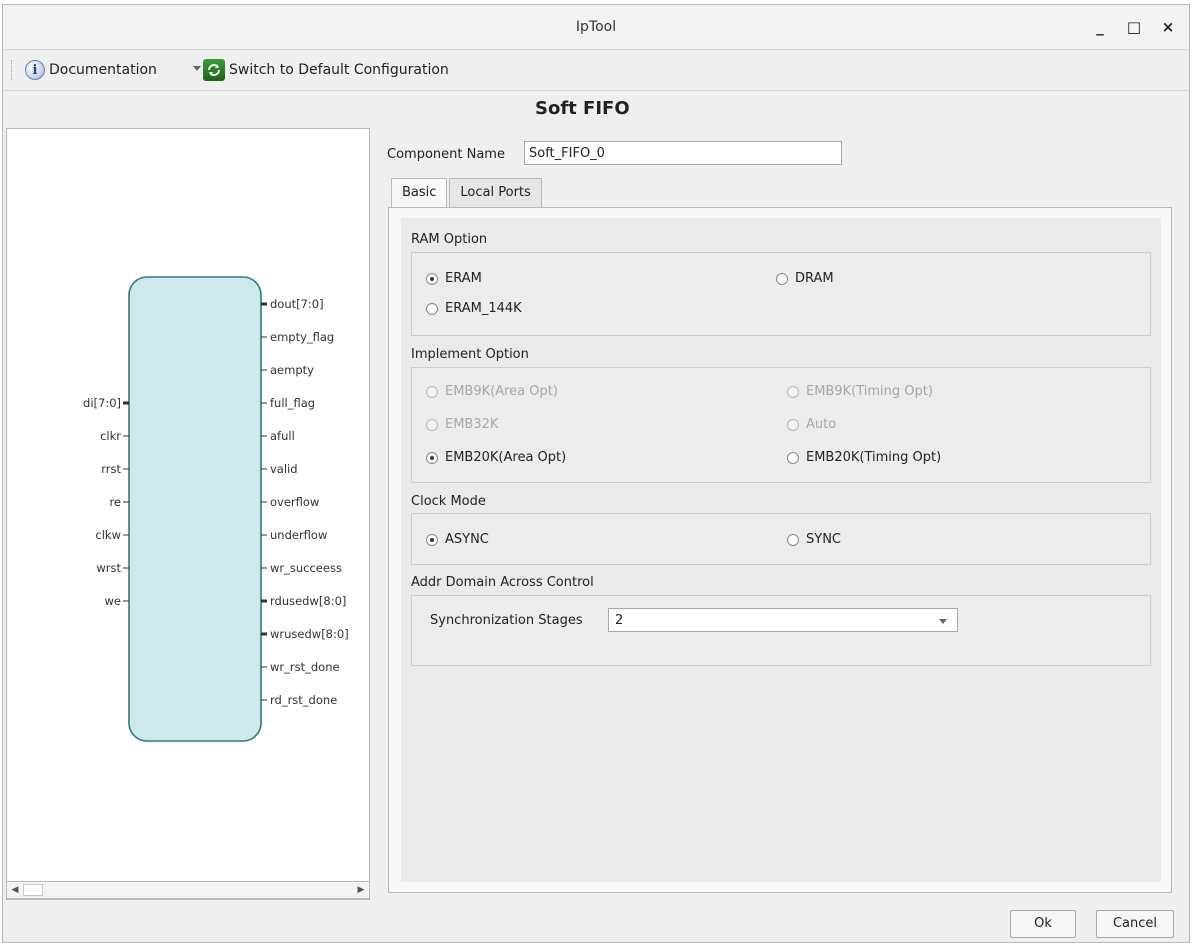 The image size is (1192, 943). I want to click on clock-mode-label: Clock Mode, so click(448, 501).